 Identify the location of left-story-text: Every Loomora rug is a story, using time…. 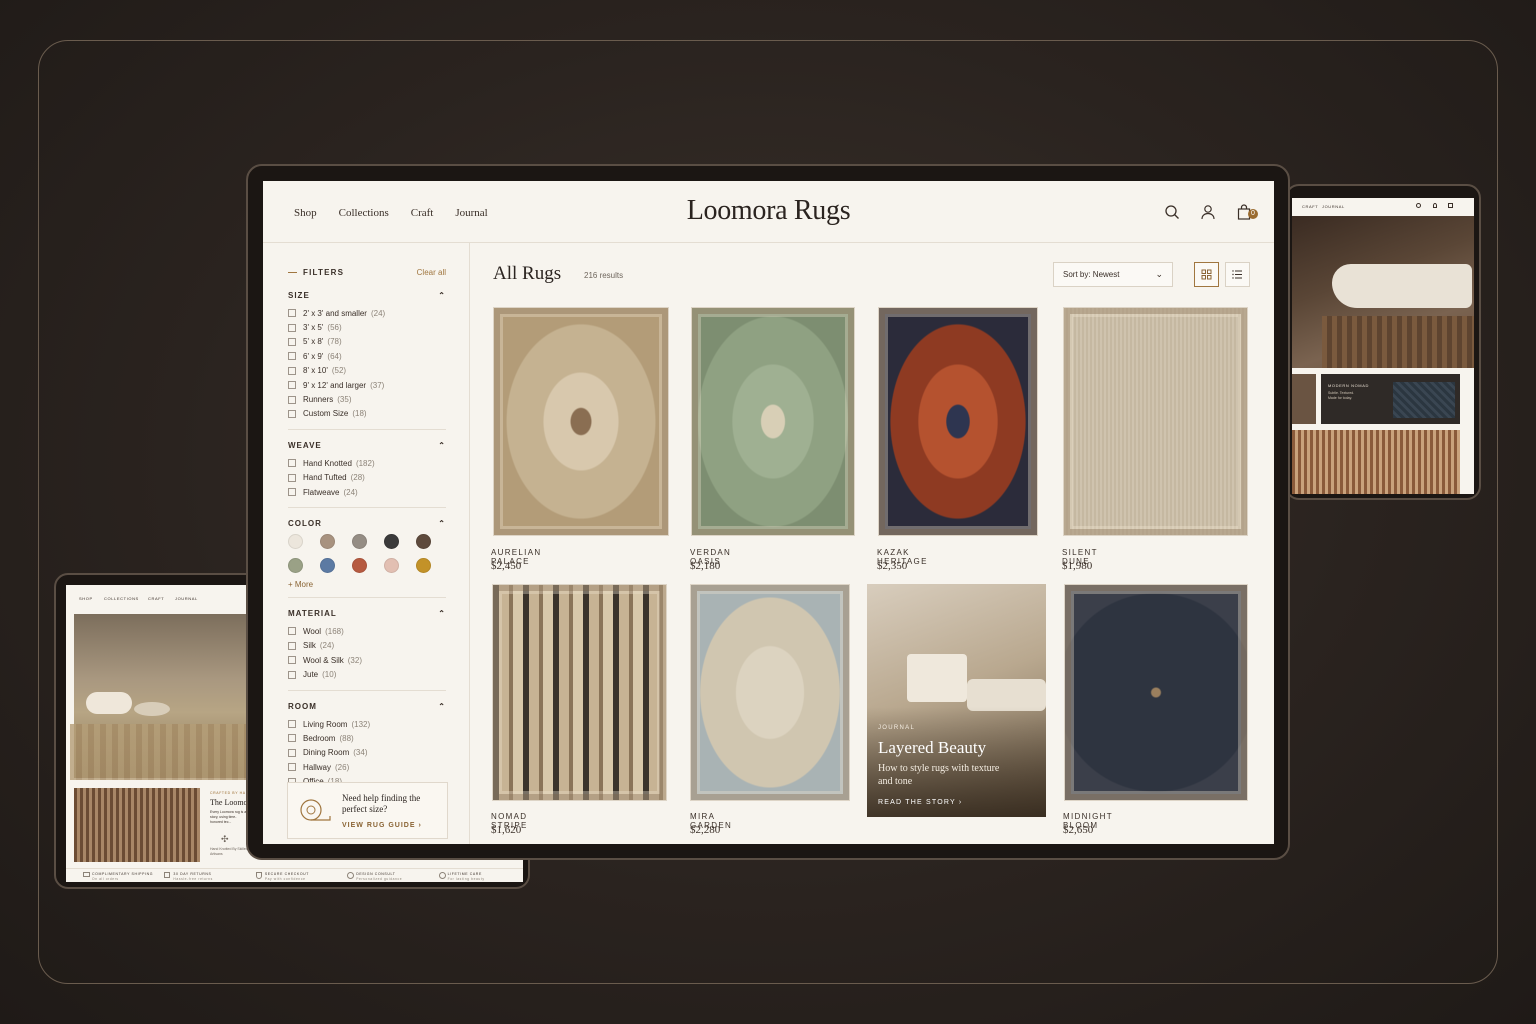
(228, 817).